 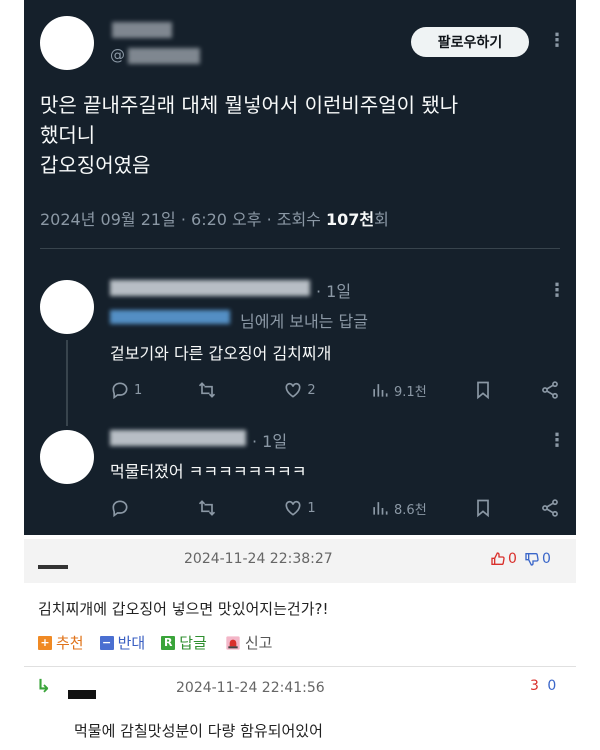 What do you see at coordinates (410, 510) in the screenshot?
I see `views-count: 8.6천` at bounding box center [410, 510].